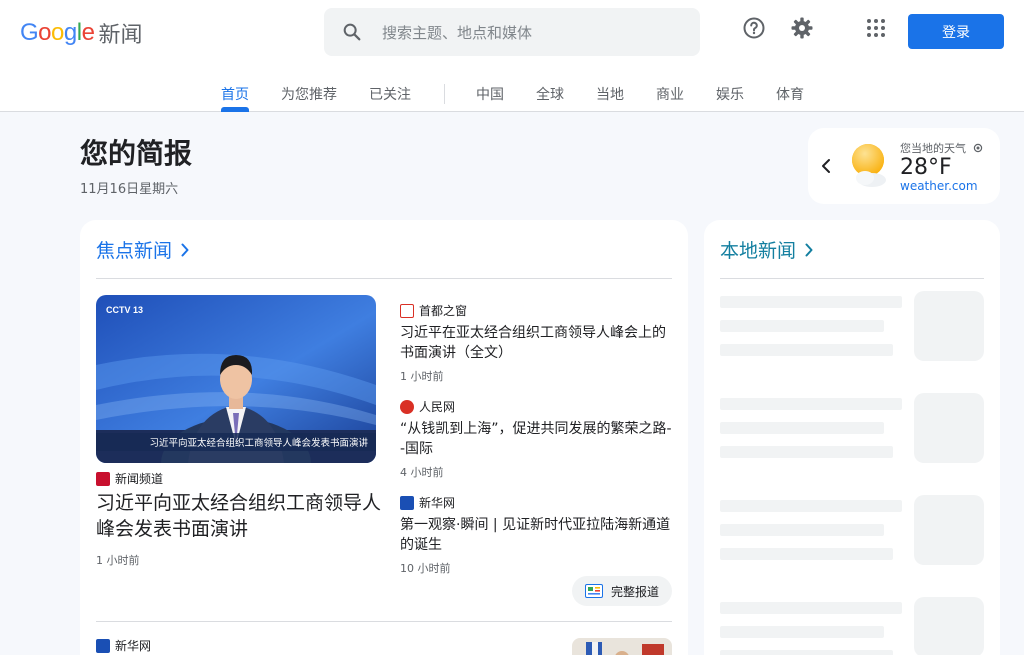 The image size is (1024, 655). What do you see at coordinates (236, 379) in the screenshot?
I see `hero-news-image: CCTV 13 习近平向亚太经合组织工商领导人峰会发表书面演讲` at bounding box center [236, 379].